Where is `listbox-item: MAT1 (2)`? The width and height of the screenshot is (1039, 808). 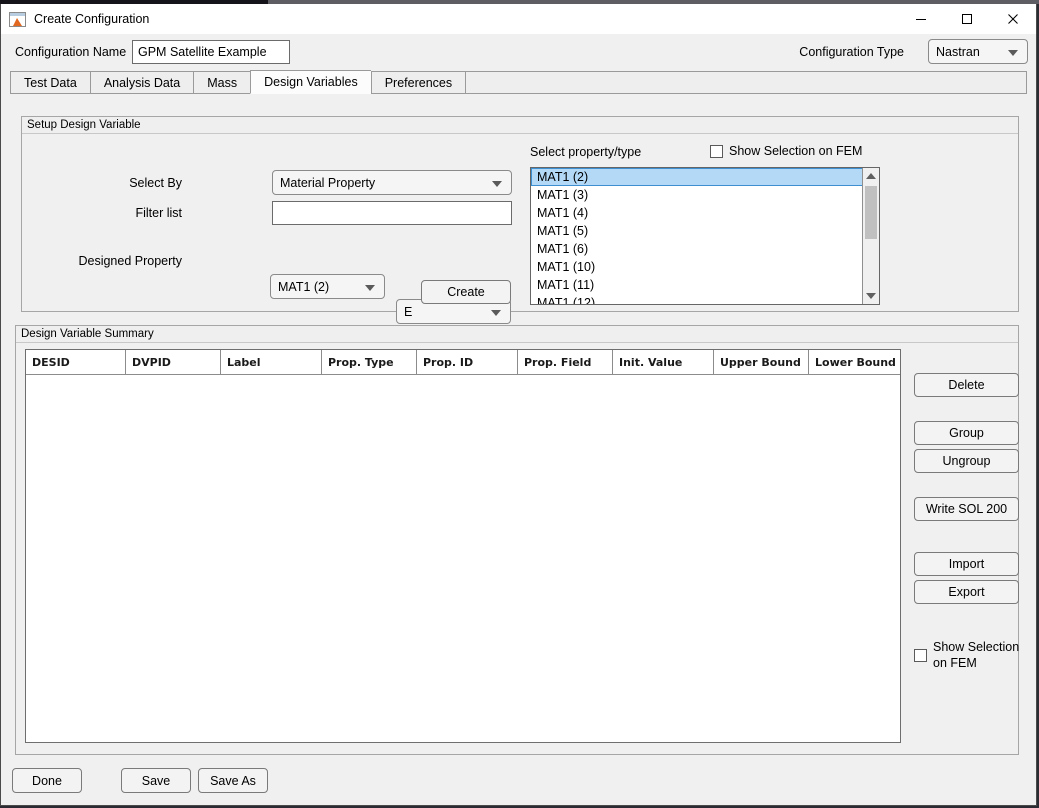 listbox-item: MAT1 (2) is located at coordinates (697, 177).